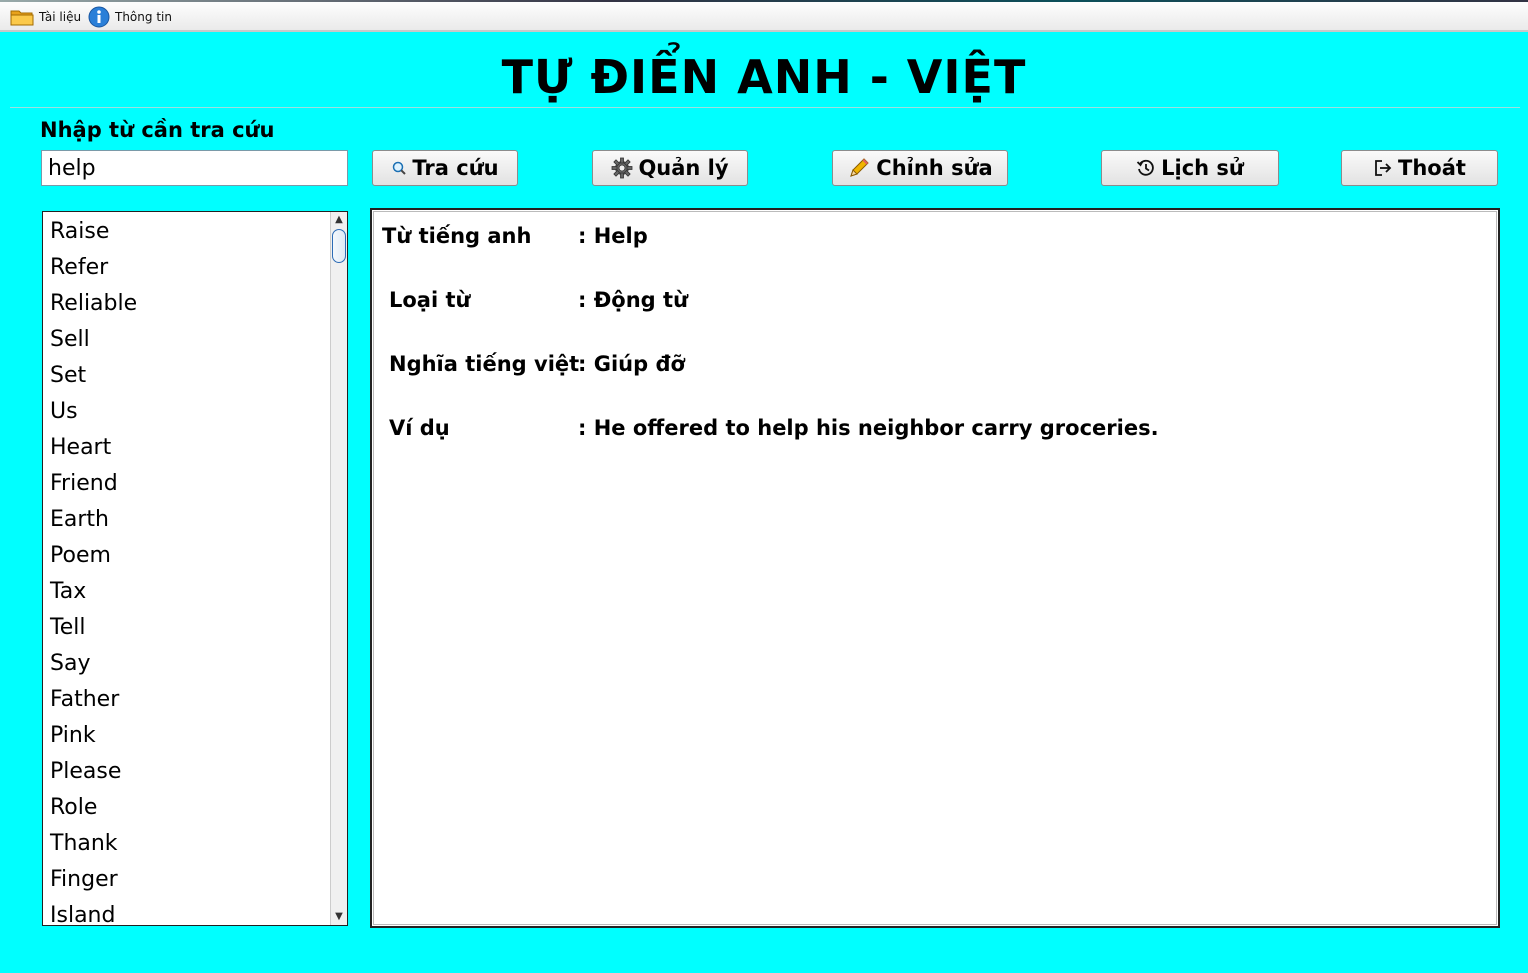 This screenshot has width=1528, height=973. Describe the element at coordinates (339, 220) in the screenshot. I see `scroll-up-icon: ▲` at that location.